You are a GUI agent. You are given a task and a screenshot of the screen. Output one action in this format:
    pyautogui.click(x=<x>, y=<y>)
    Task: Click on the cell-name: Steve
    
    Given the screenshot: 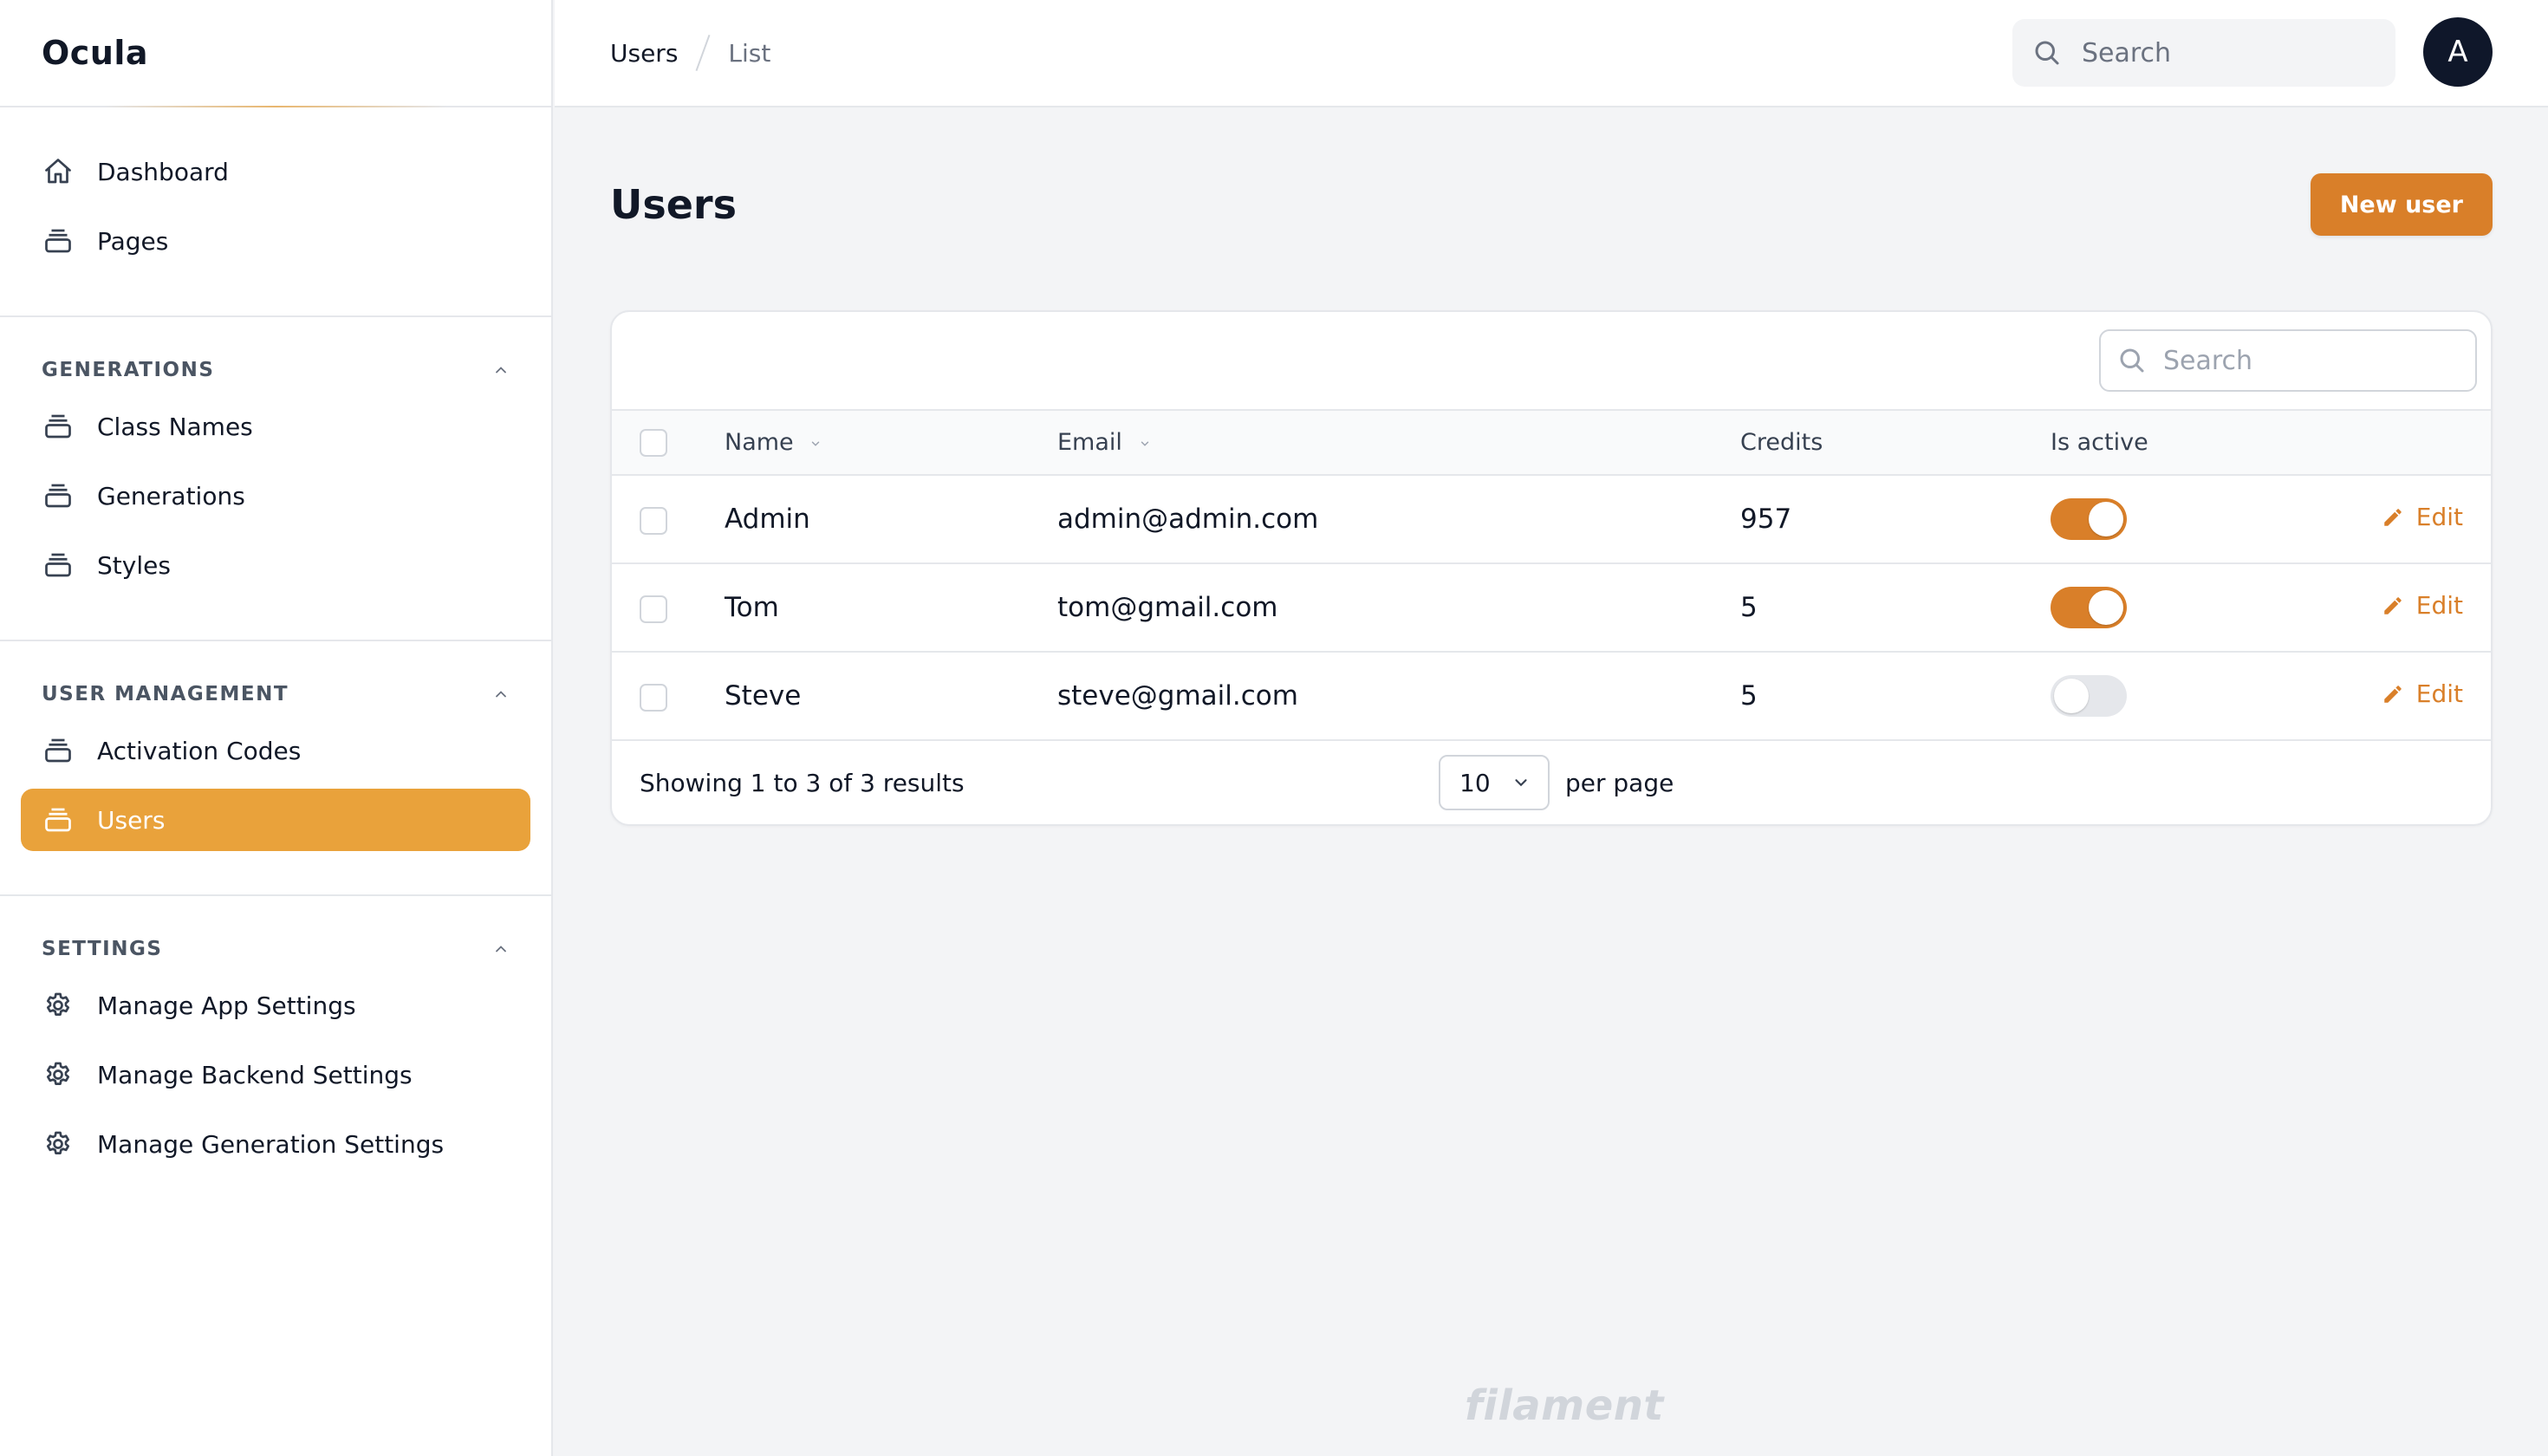 What is the action you would take?
    pyautogui.click(x=763, y=696)
    